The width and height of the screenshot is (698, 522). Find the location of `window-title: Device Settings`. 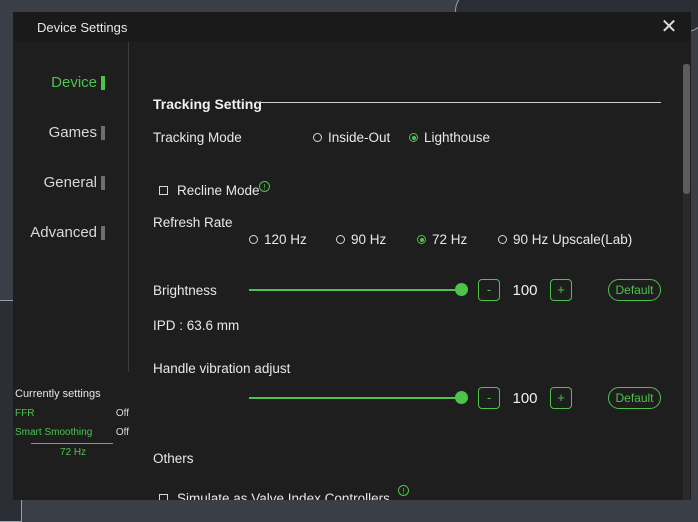

window-title: Device Settings is located at coordinates (82, 27).